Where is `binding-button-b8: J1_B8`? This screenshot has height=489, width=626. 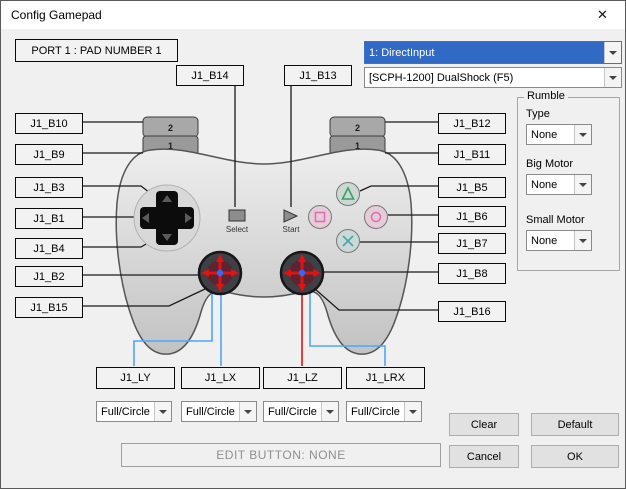
binding-button-b8: J1_B8 is located at coordinates (472, 273).